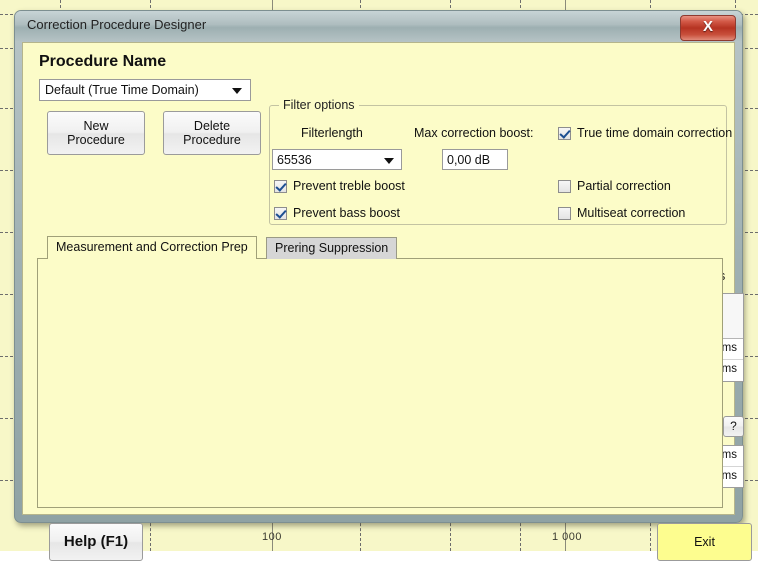  I want to click on delete-procedure-button: Delete Procedure, so click(212, 133).